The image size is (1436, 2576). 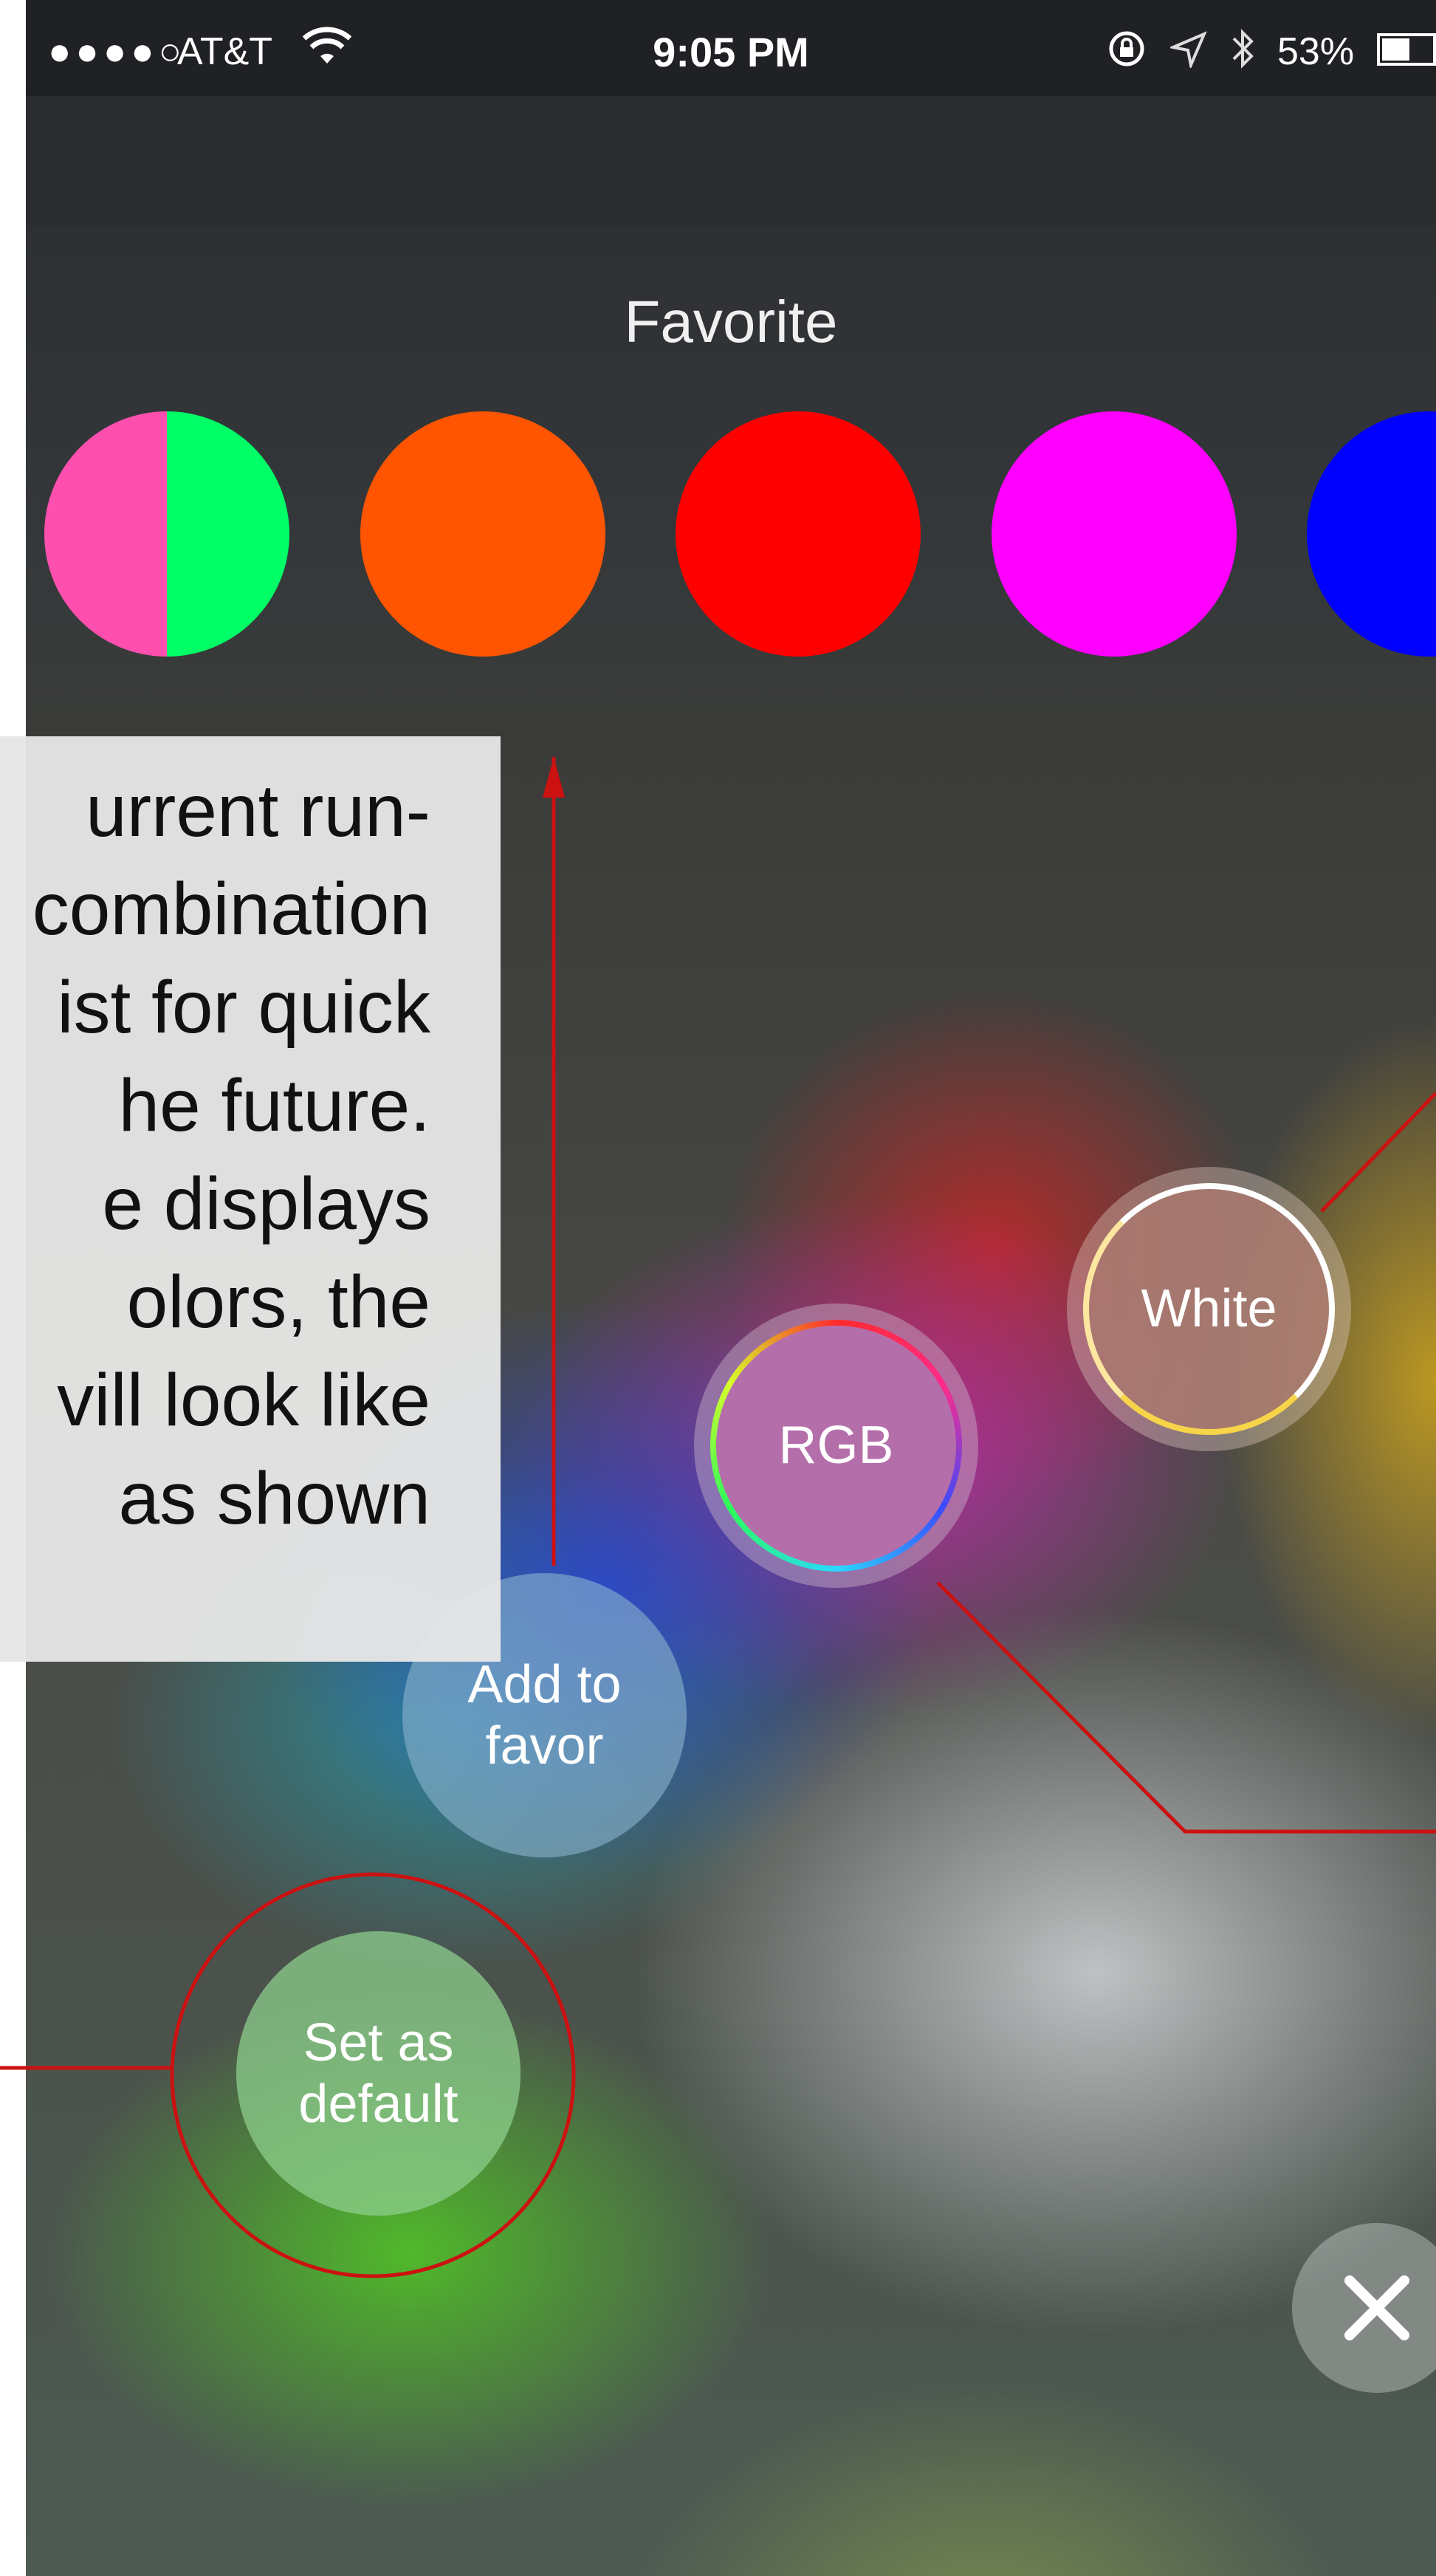 I want to click on status-bar: ●●●●○ AT&T 9:05 PM 53%, so click(x=731, y=48).